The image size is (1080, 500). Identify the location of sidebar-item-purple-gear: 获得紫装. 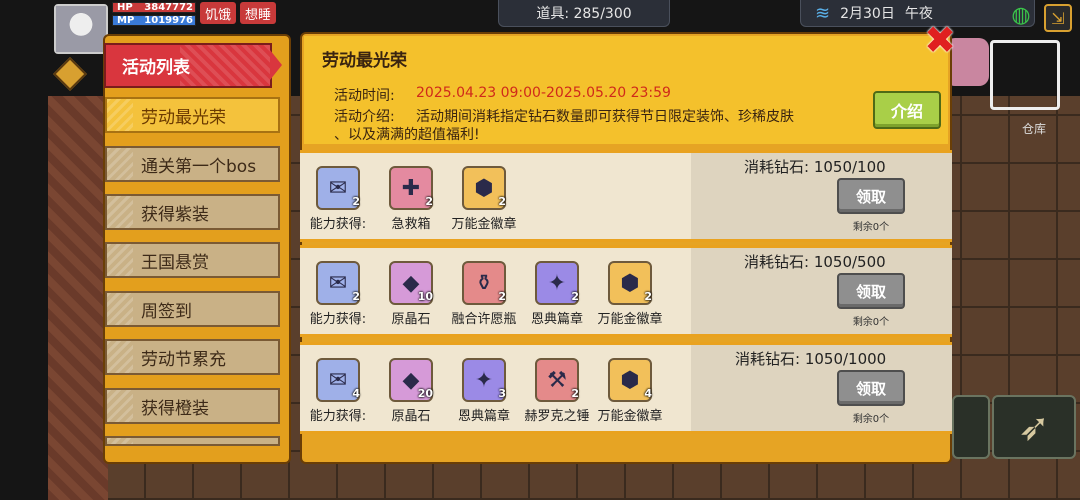
(192, 212).